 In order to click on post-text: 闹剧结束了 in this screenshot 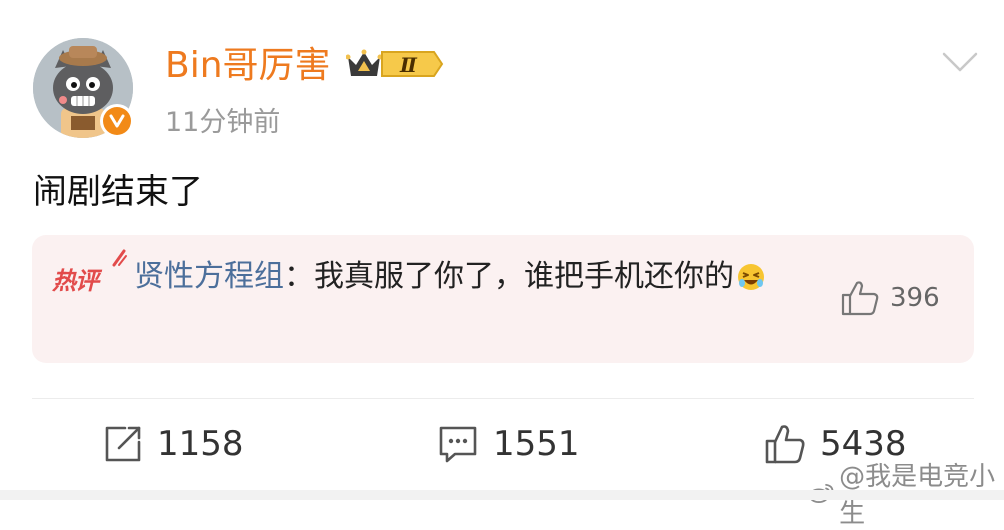, I will do `click(118, 192)`.